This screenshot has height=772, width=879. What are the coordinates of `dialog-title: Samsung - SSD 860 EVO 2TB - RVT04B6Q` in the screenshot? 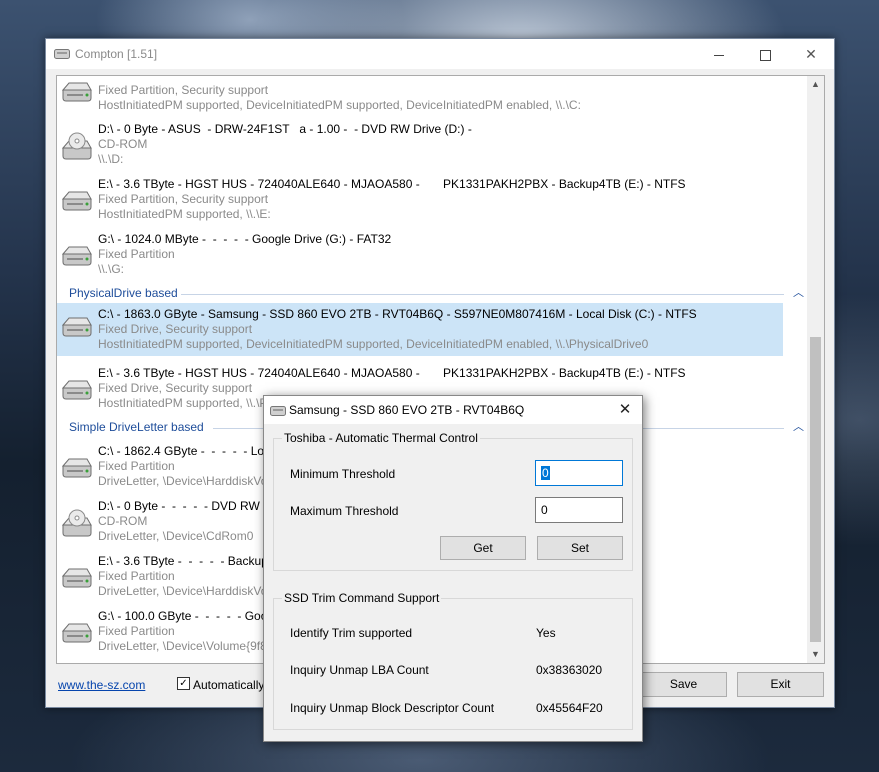 It's located at (407, 410).